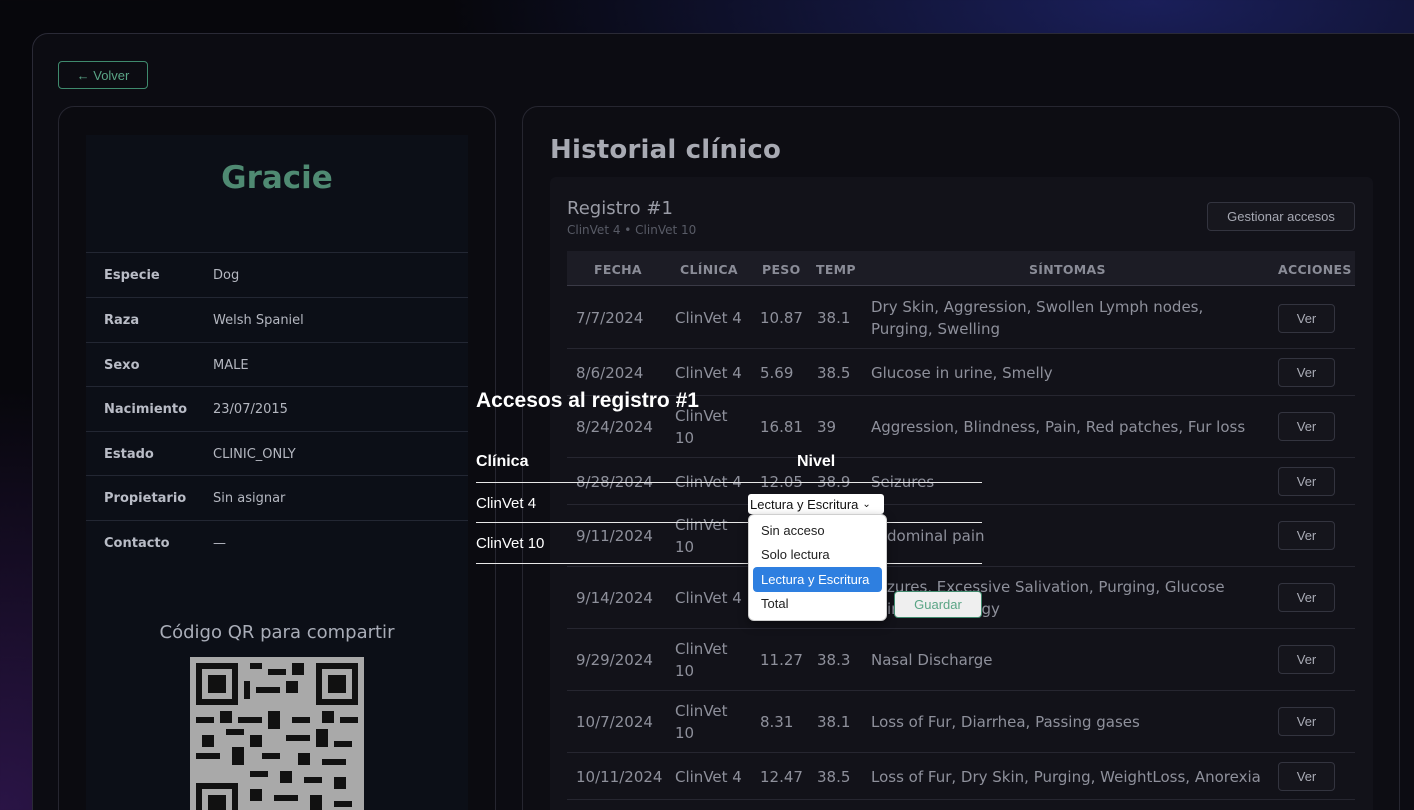  Describe the element at coordinates (781, 269) in the screenshot. I see `col-peso: PESO` at that location.